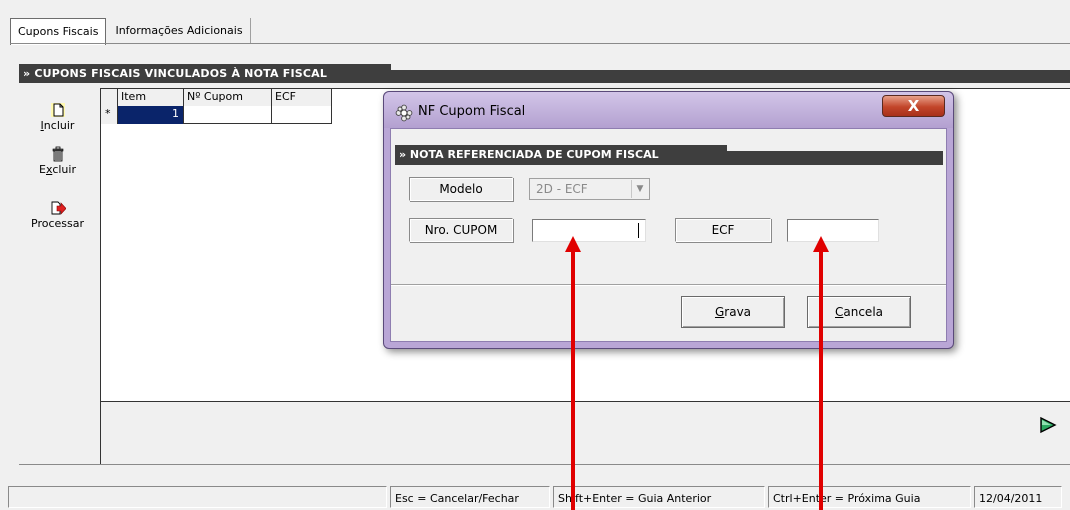  Describe the element at coordinates (302, 97) in the screenshot. I see `grid-header-ecf: ECF` at that location.